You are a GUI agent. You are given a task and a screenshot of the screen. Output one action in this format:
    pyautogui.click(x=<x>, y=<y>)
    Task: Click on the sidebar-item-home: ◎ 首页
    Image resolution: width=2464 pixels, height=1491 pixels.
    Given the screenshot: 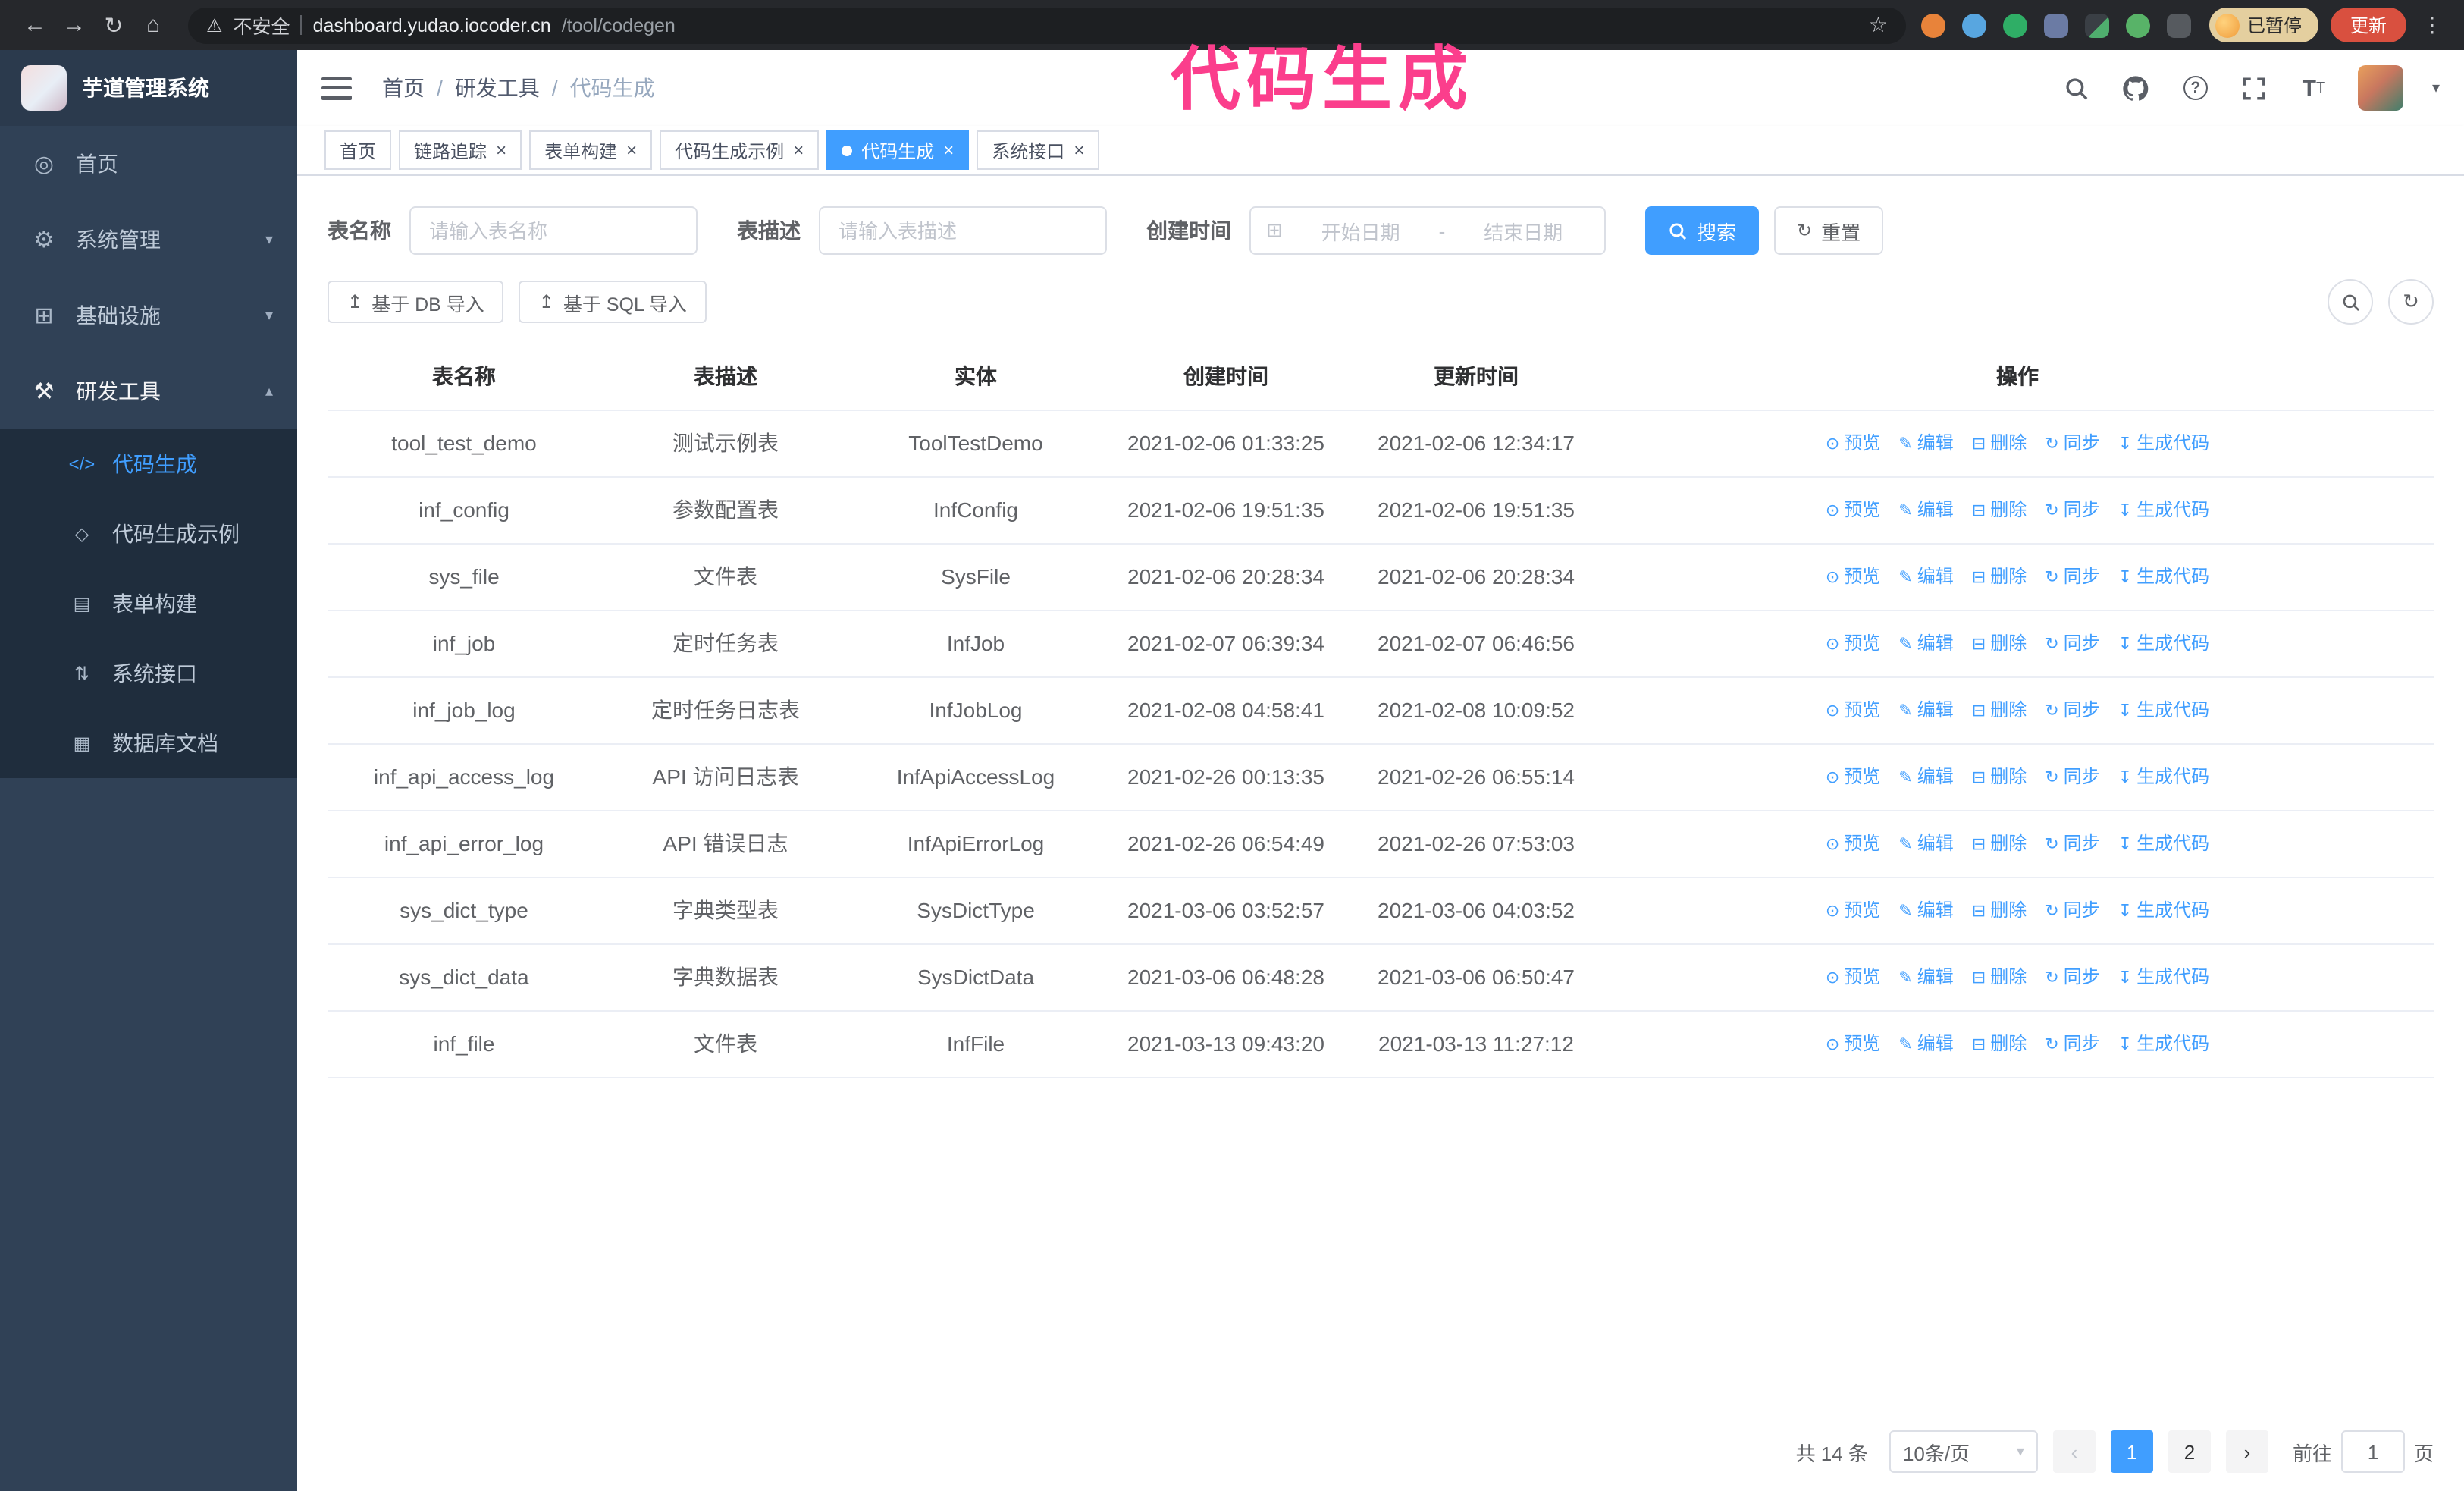 What is the action you would take?
    pyautogui.click(x=148, y=164)
    